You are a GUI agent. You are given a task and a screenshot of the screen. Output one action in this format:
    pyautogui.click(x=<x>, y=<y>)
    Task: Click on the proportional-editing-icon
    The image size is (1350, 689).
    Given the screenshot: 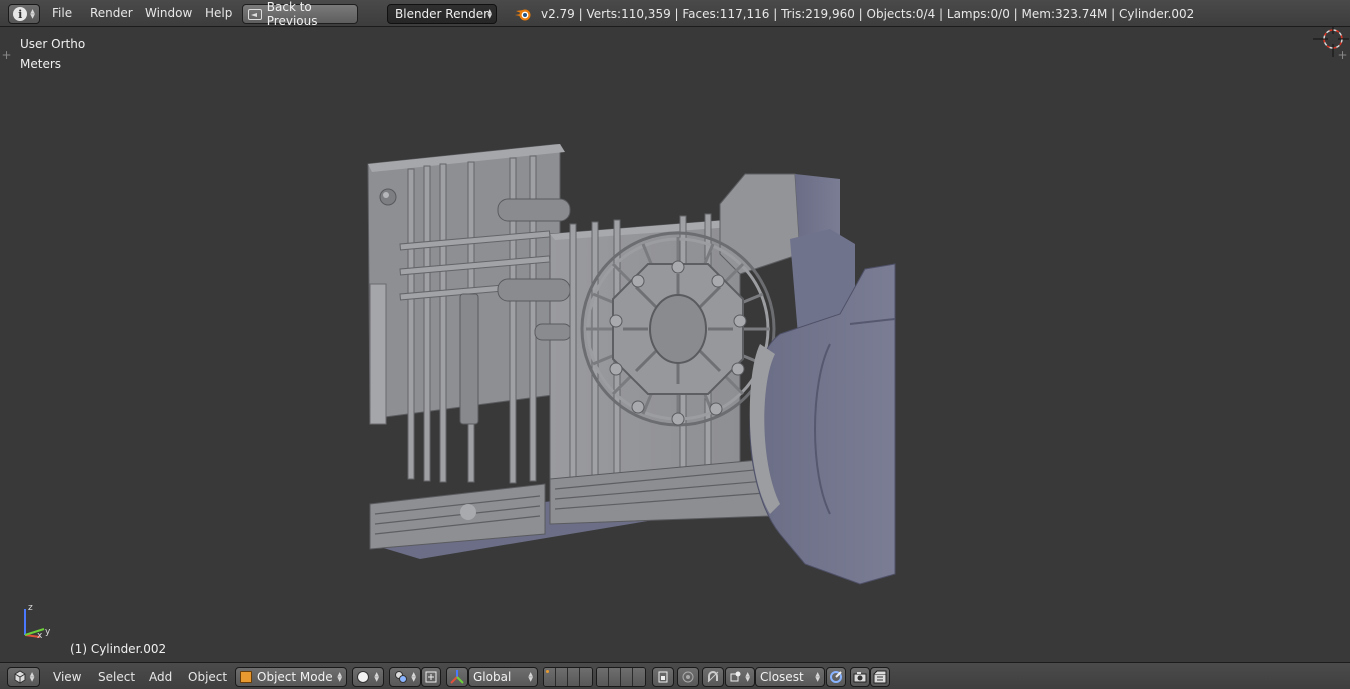 What is the action you would take?
    pyautogui.click(x=688, y=677)
    